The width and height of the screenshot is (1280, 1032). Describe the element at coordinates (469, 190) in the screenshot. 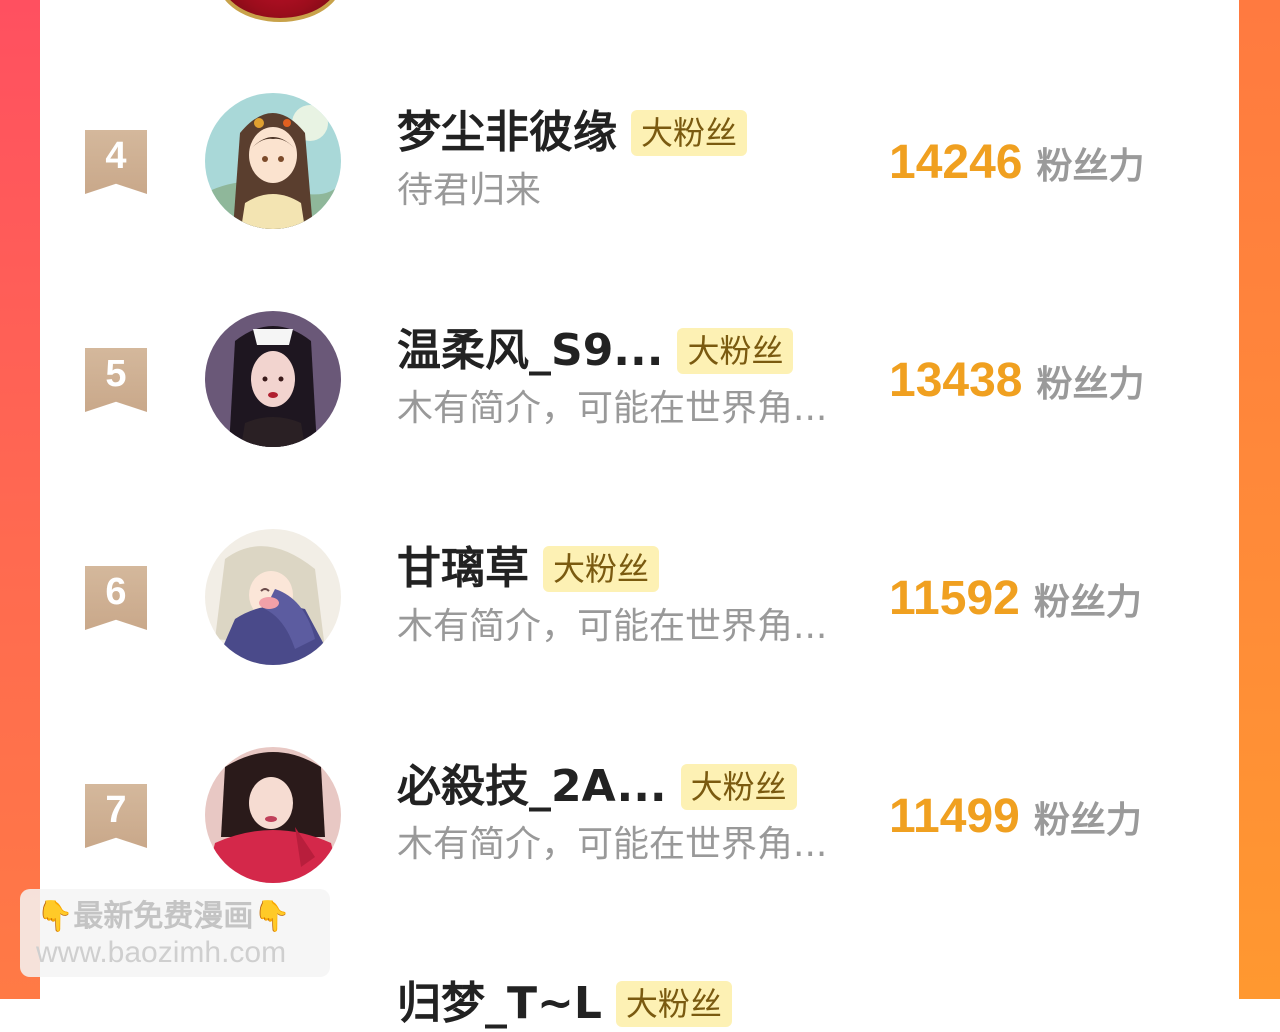

I see `user-bio: 待君归来` at that location.